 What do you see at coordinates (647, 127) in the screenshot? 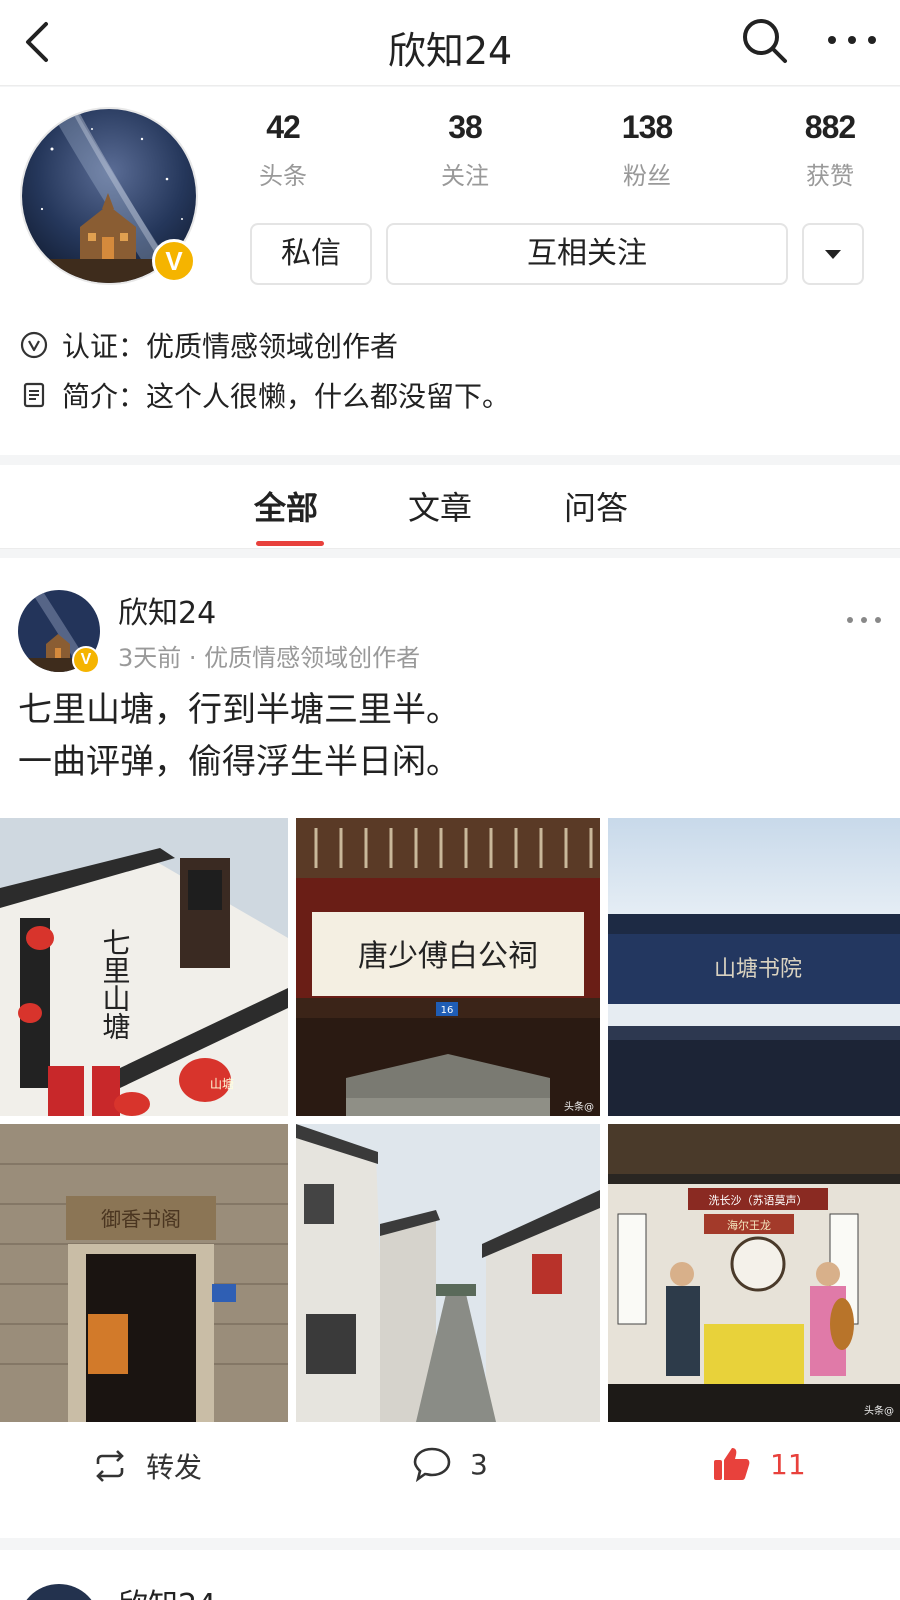
I see `stat-followers-value: 138` at bounding box center [647, 127].